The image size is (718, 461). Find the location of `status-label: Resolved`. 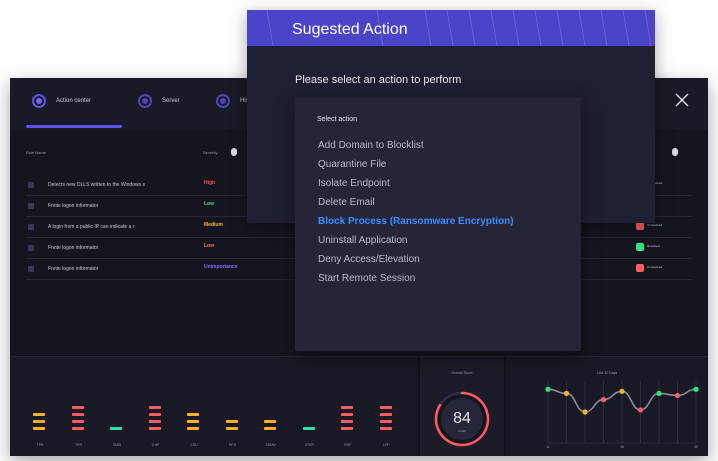

status-label: Resolved is located at coordinates (653, 246).